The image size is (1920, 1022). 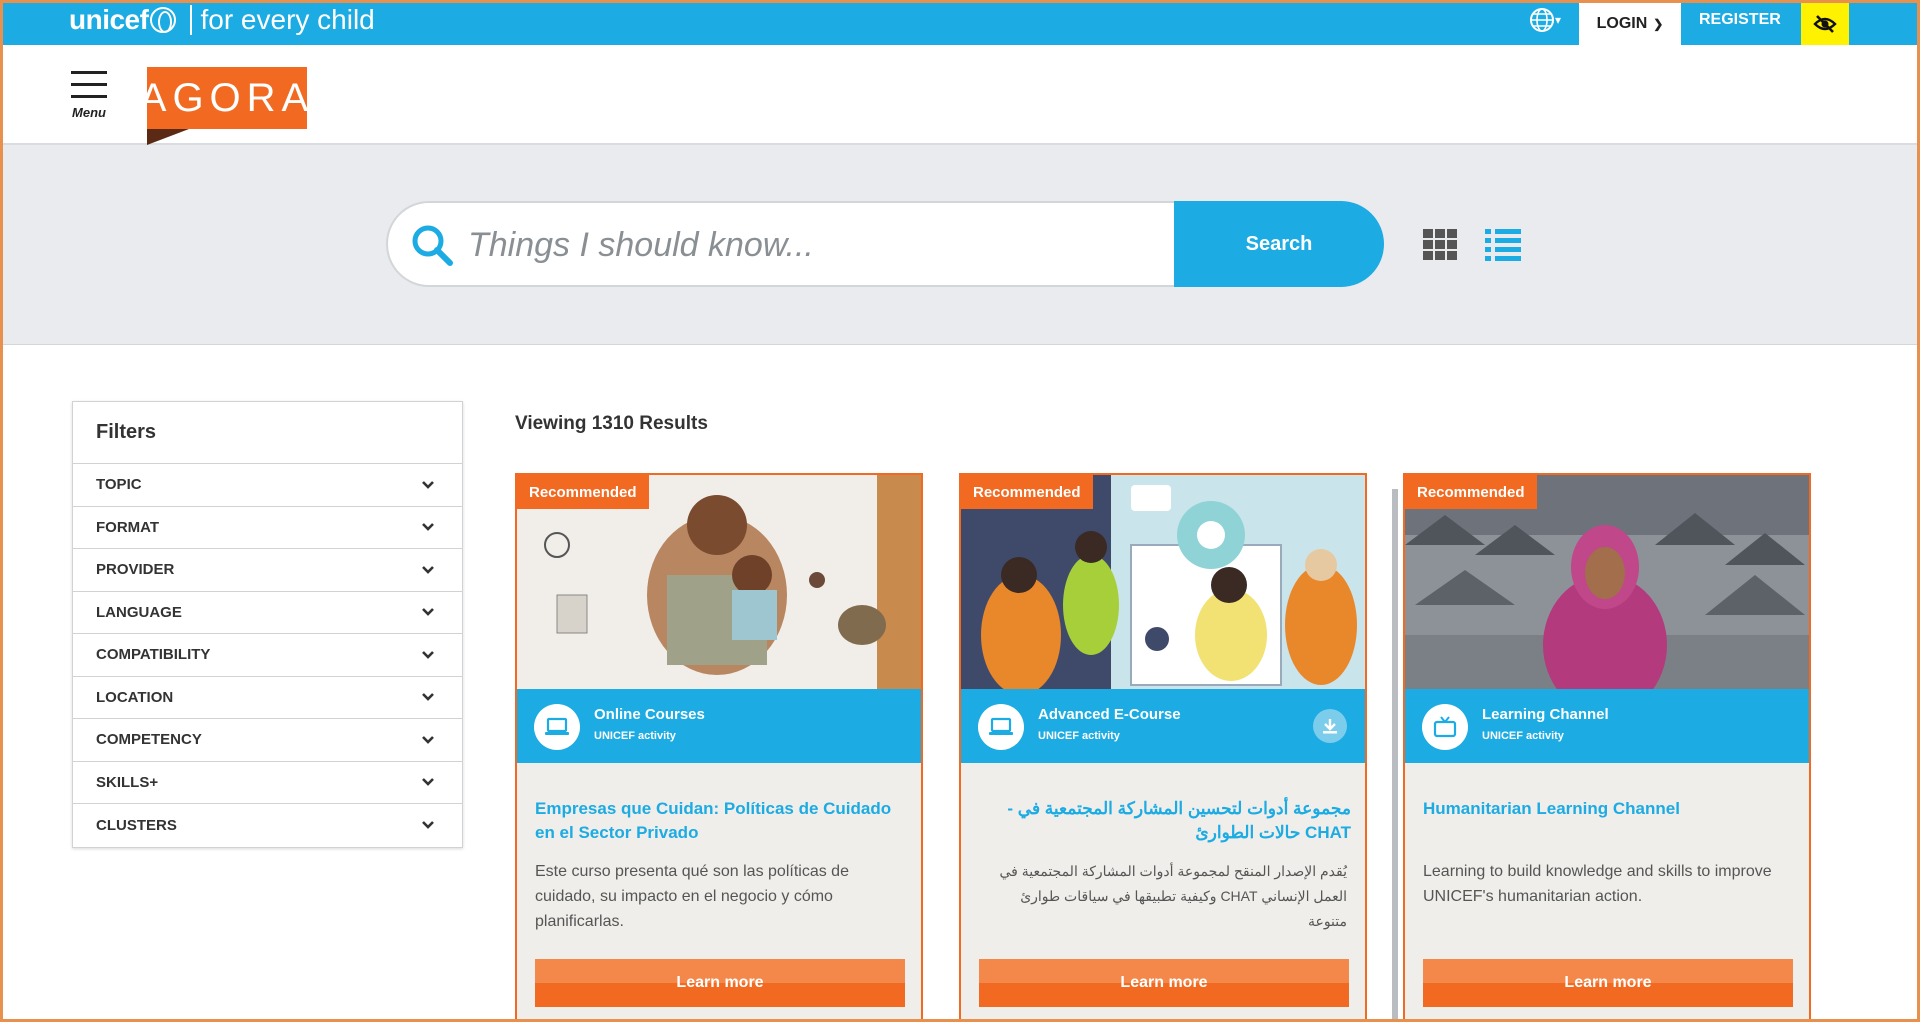 I want to click on agora-logo: AGORA, so click(x=224, y=106).